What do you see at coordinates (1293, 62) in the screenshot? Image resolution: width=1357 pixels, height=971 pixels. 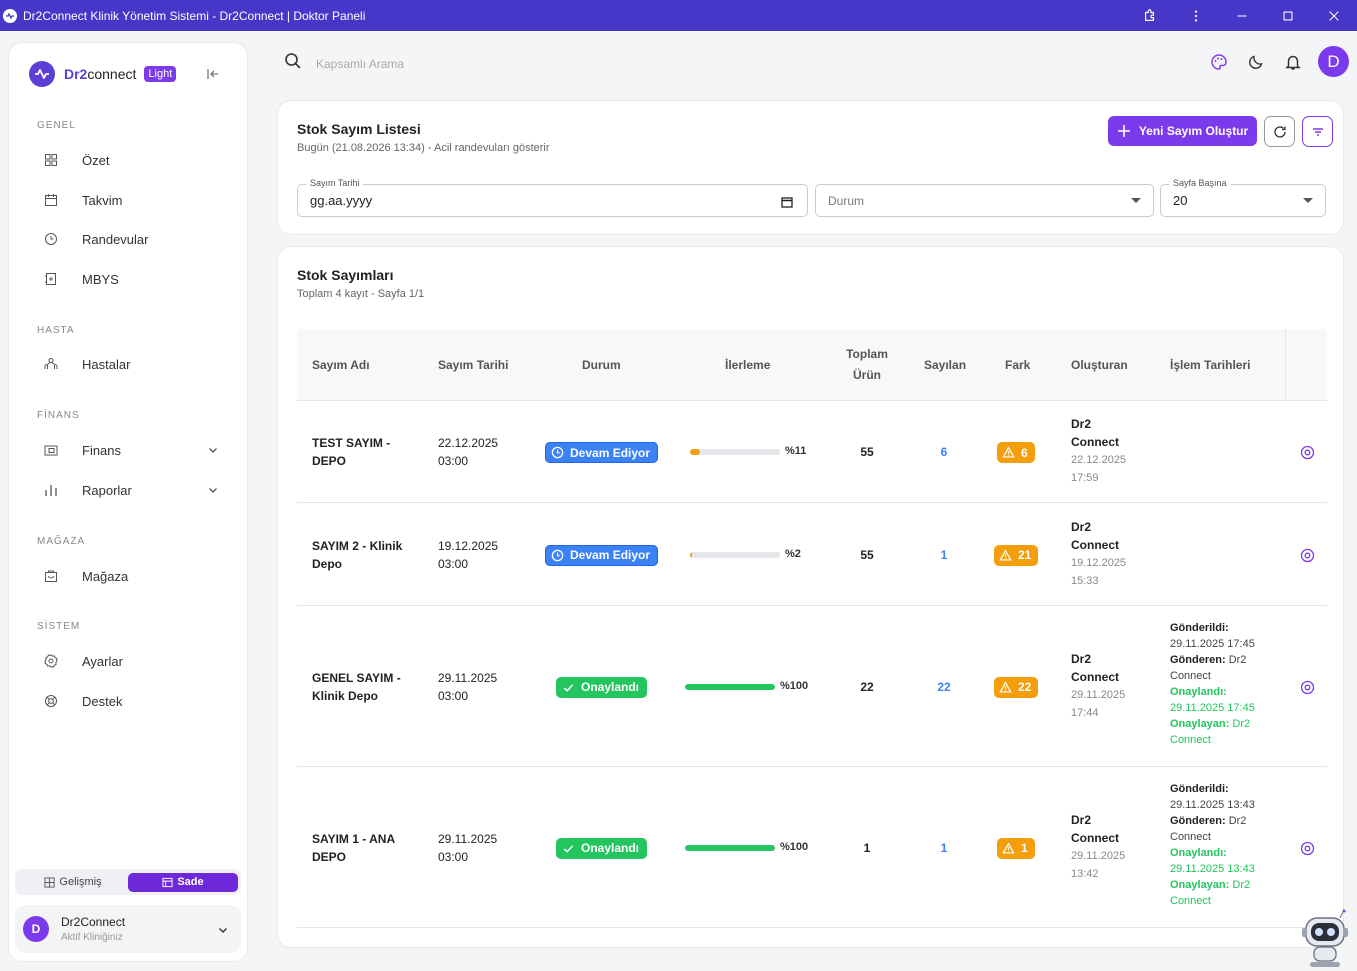 I see `bell-icon` at bounding box center [1293, 62].